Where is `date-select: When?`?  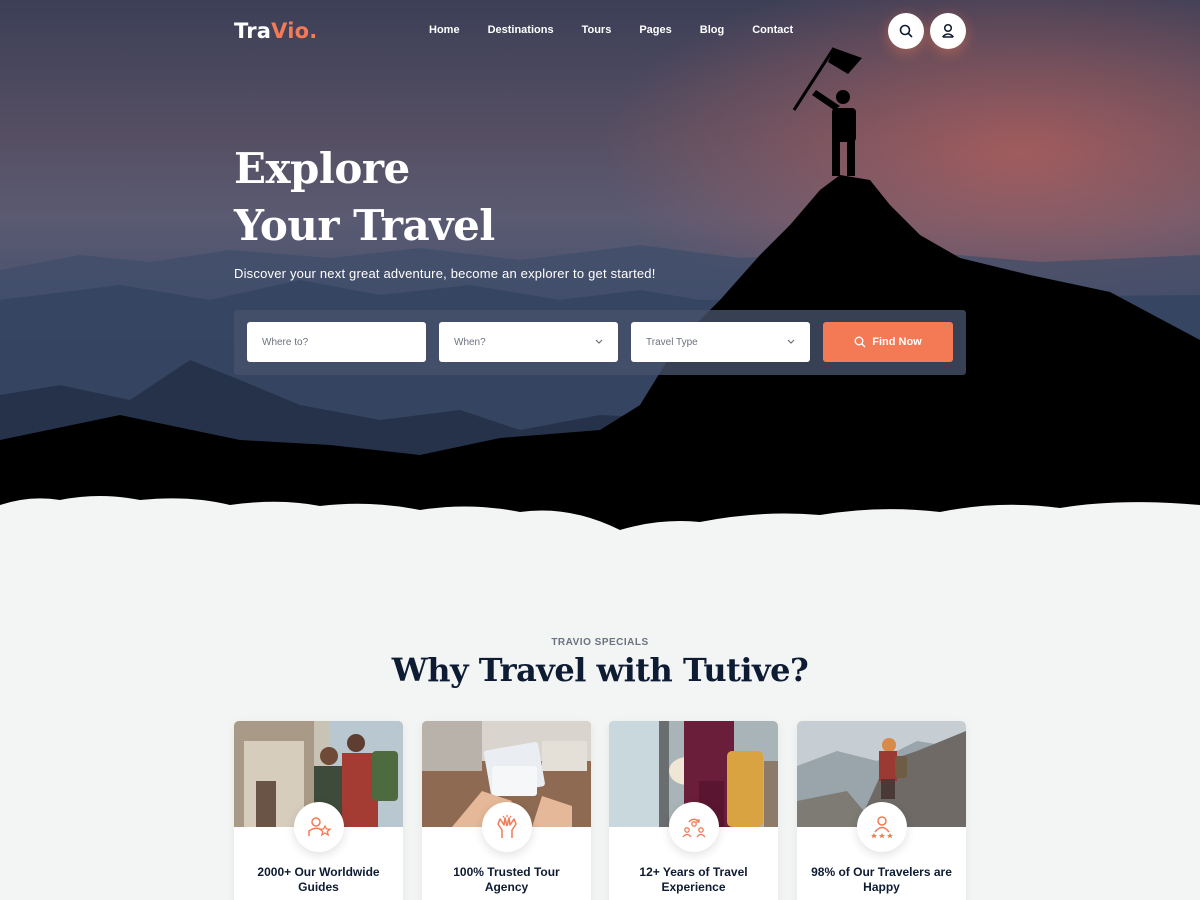
date-select: When? is located at coordinates (528, 342).